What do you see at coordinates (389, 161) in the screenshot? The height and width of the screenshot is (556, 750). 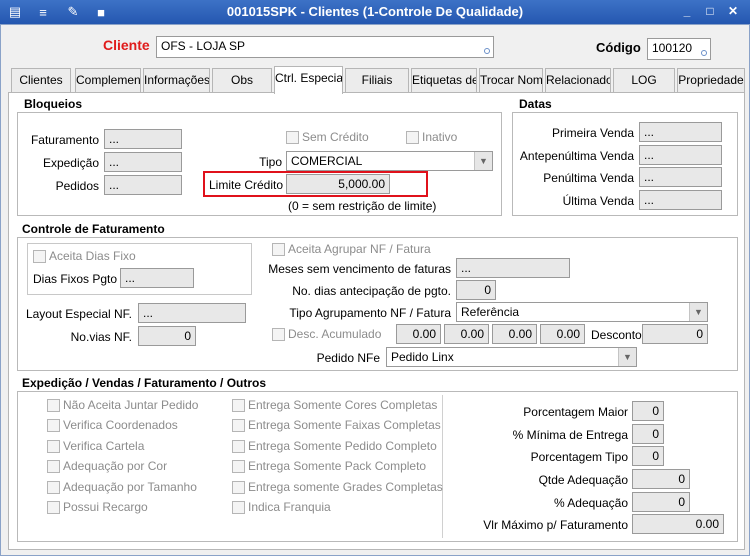 I see `tipo-select: COMERCIAL ▼` at bounding box center [389, 161].